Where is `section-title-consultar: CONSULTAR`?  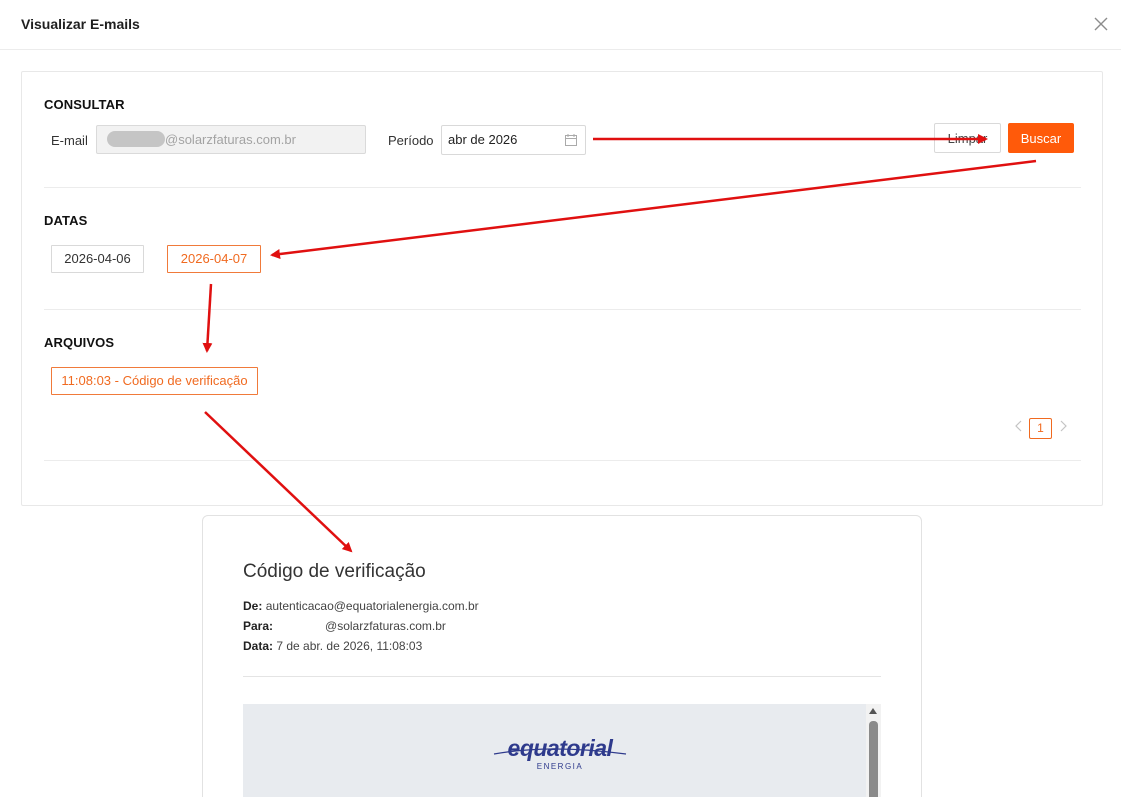 section-title-consultar: CONSULTAR is located at coordinates (84, 104).